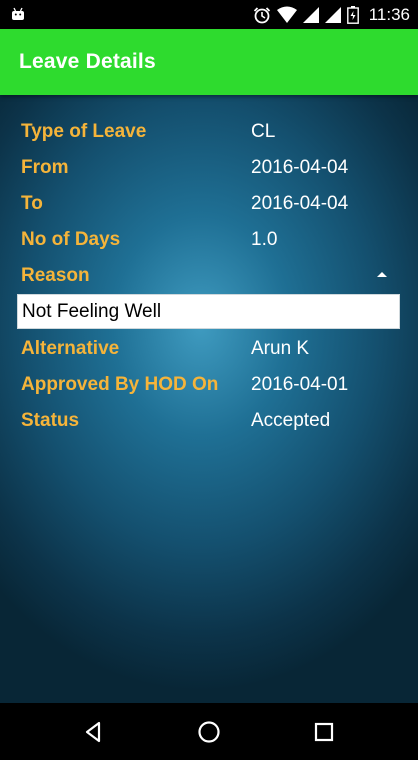  I want to click on reason-label: Reason, so click(55, 275).